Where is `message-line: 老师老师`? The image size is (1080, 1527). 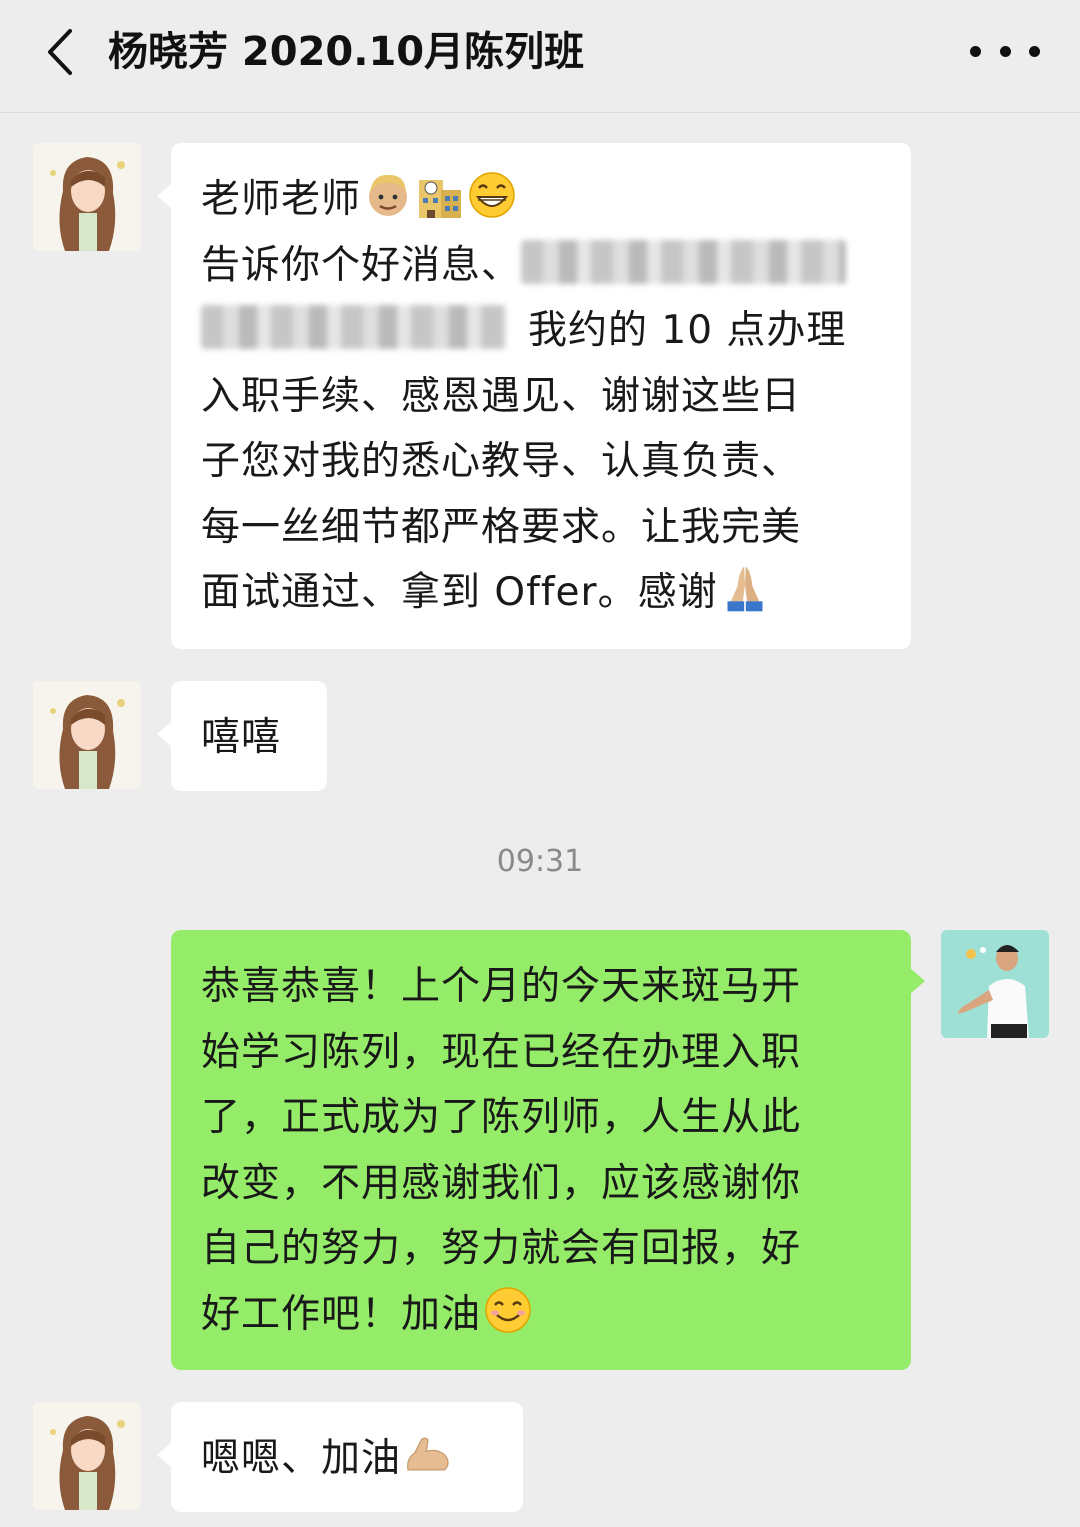
message-line: 老师老师 is located at coordinates (541, 200).